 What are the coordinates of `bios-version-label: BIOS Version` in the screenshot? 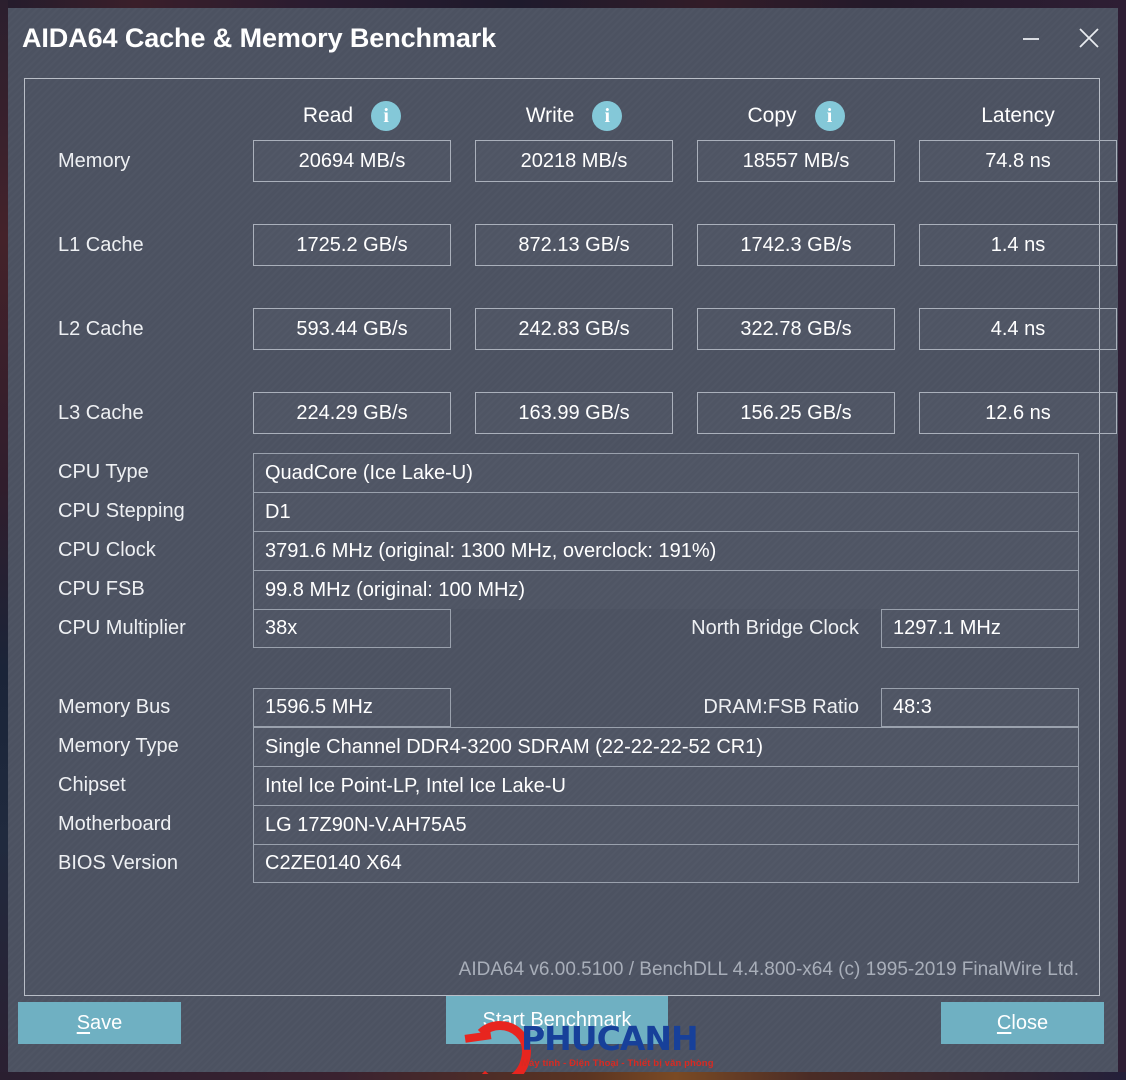 It's located at (118, 863).